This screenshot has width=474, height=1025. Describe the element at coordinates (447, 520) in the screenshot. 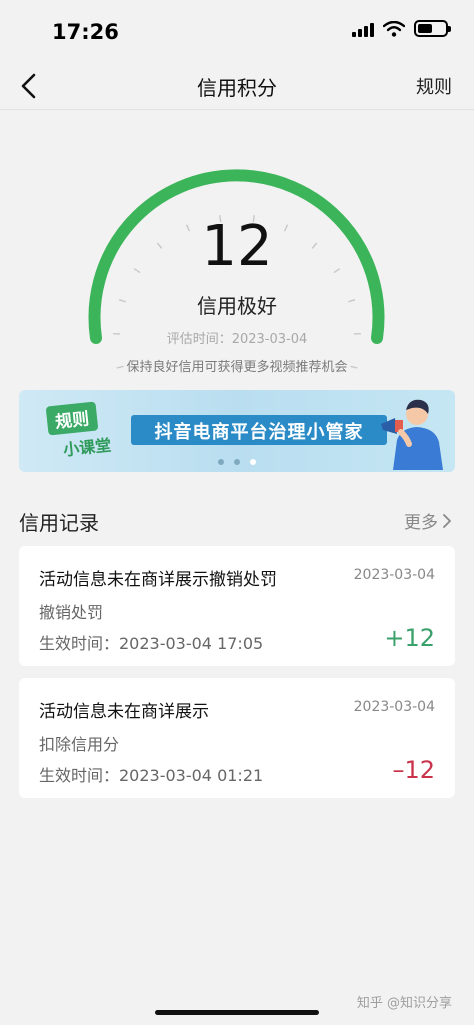

I see `chevron-right-icon` at that location.